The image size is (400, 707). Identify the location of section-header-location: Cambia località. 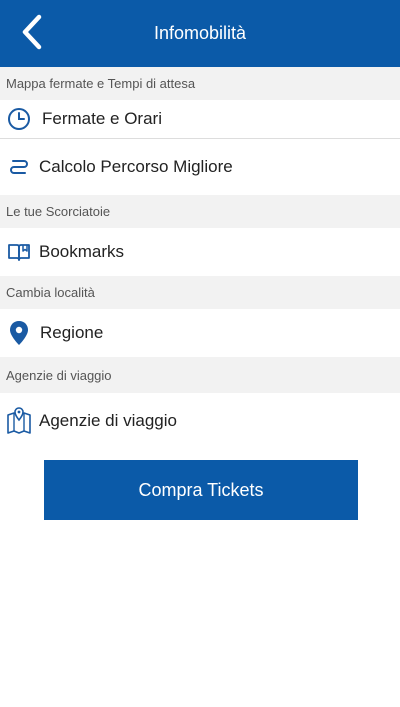
(200, 292).